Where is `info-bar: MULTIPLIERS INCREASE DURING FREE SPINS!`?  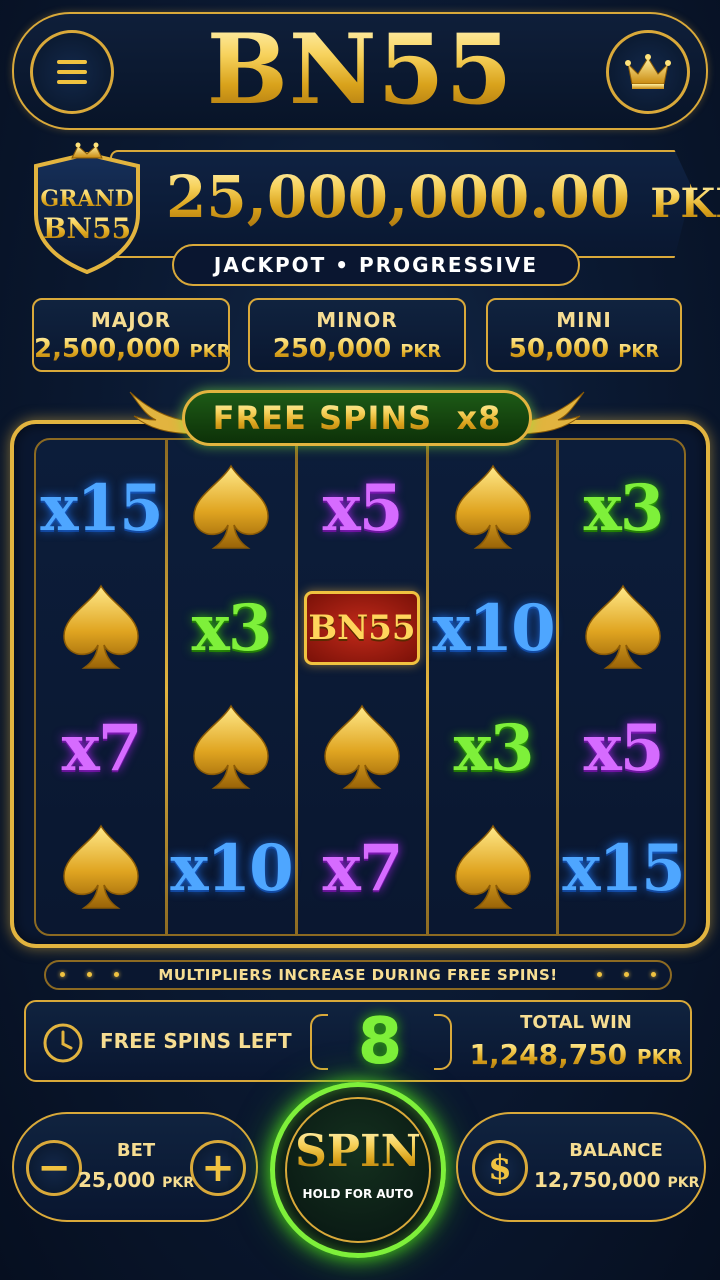 info-bar: MULTIPLIERS INCREASE DURING FREE SPINS! is located at coordinates (358, 975).